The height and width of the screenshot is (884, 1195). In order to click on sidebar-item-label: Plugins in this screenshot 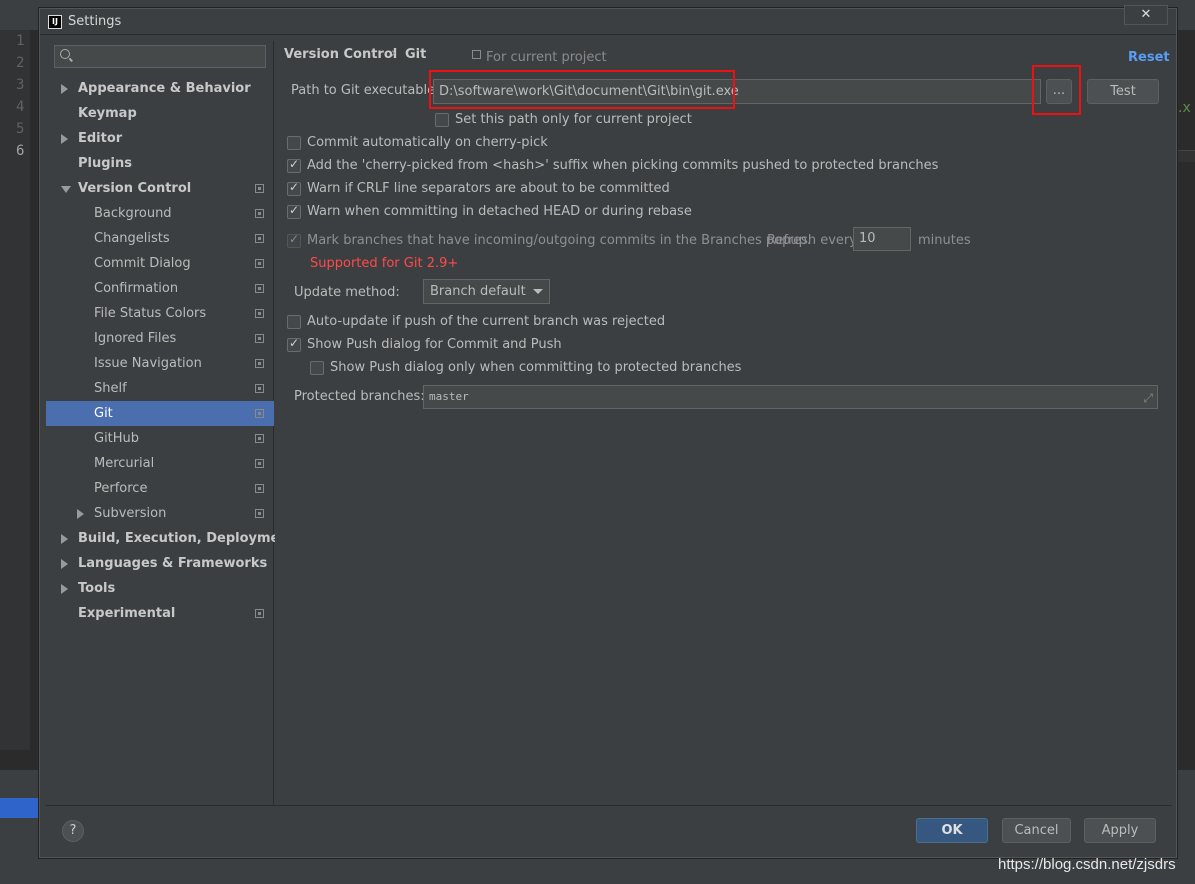, I will do `click(105, 163)`.